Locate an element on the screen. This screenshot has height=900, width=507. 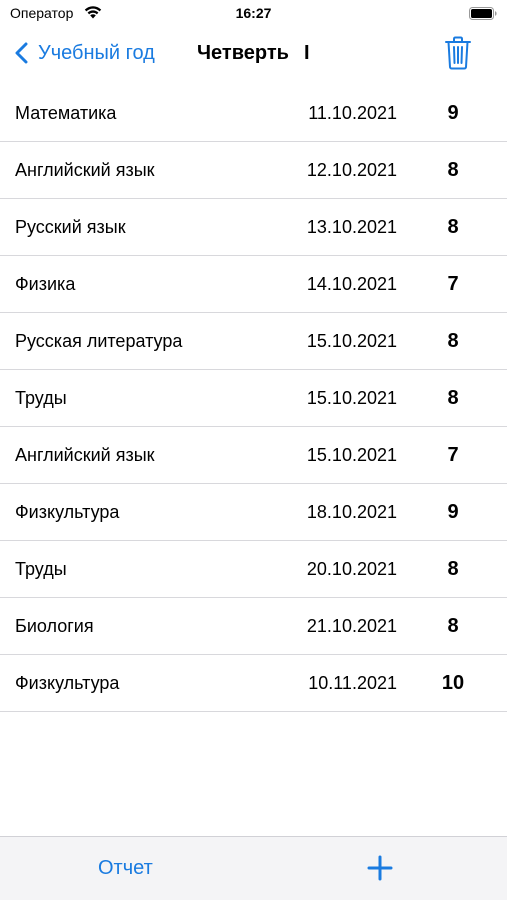
table-row: Математика 11.10.2021 9 is located at coordinates (253, 113).